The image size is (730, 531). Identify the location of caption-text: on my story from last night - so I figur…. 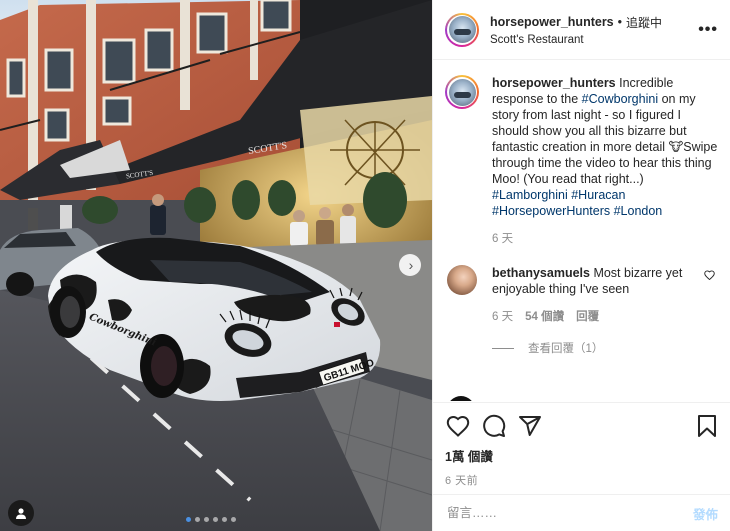
(605, 139).